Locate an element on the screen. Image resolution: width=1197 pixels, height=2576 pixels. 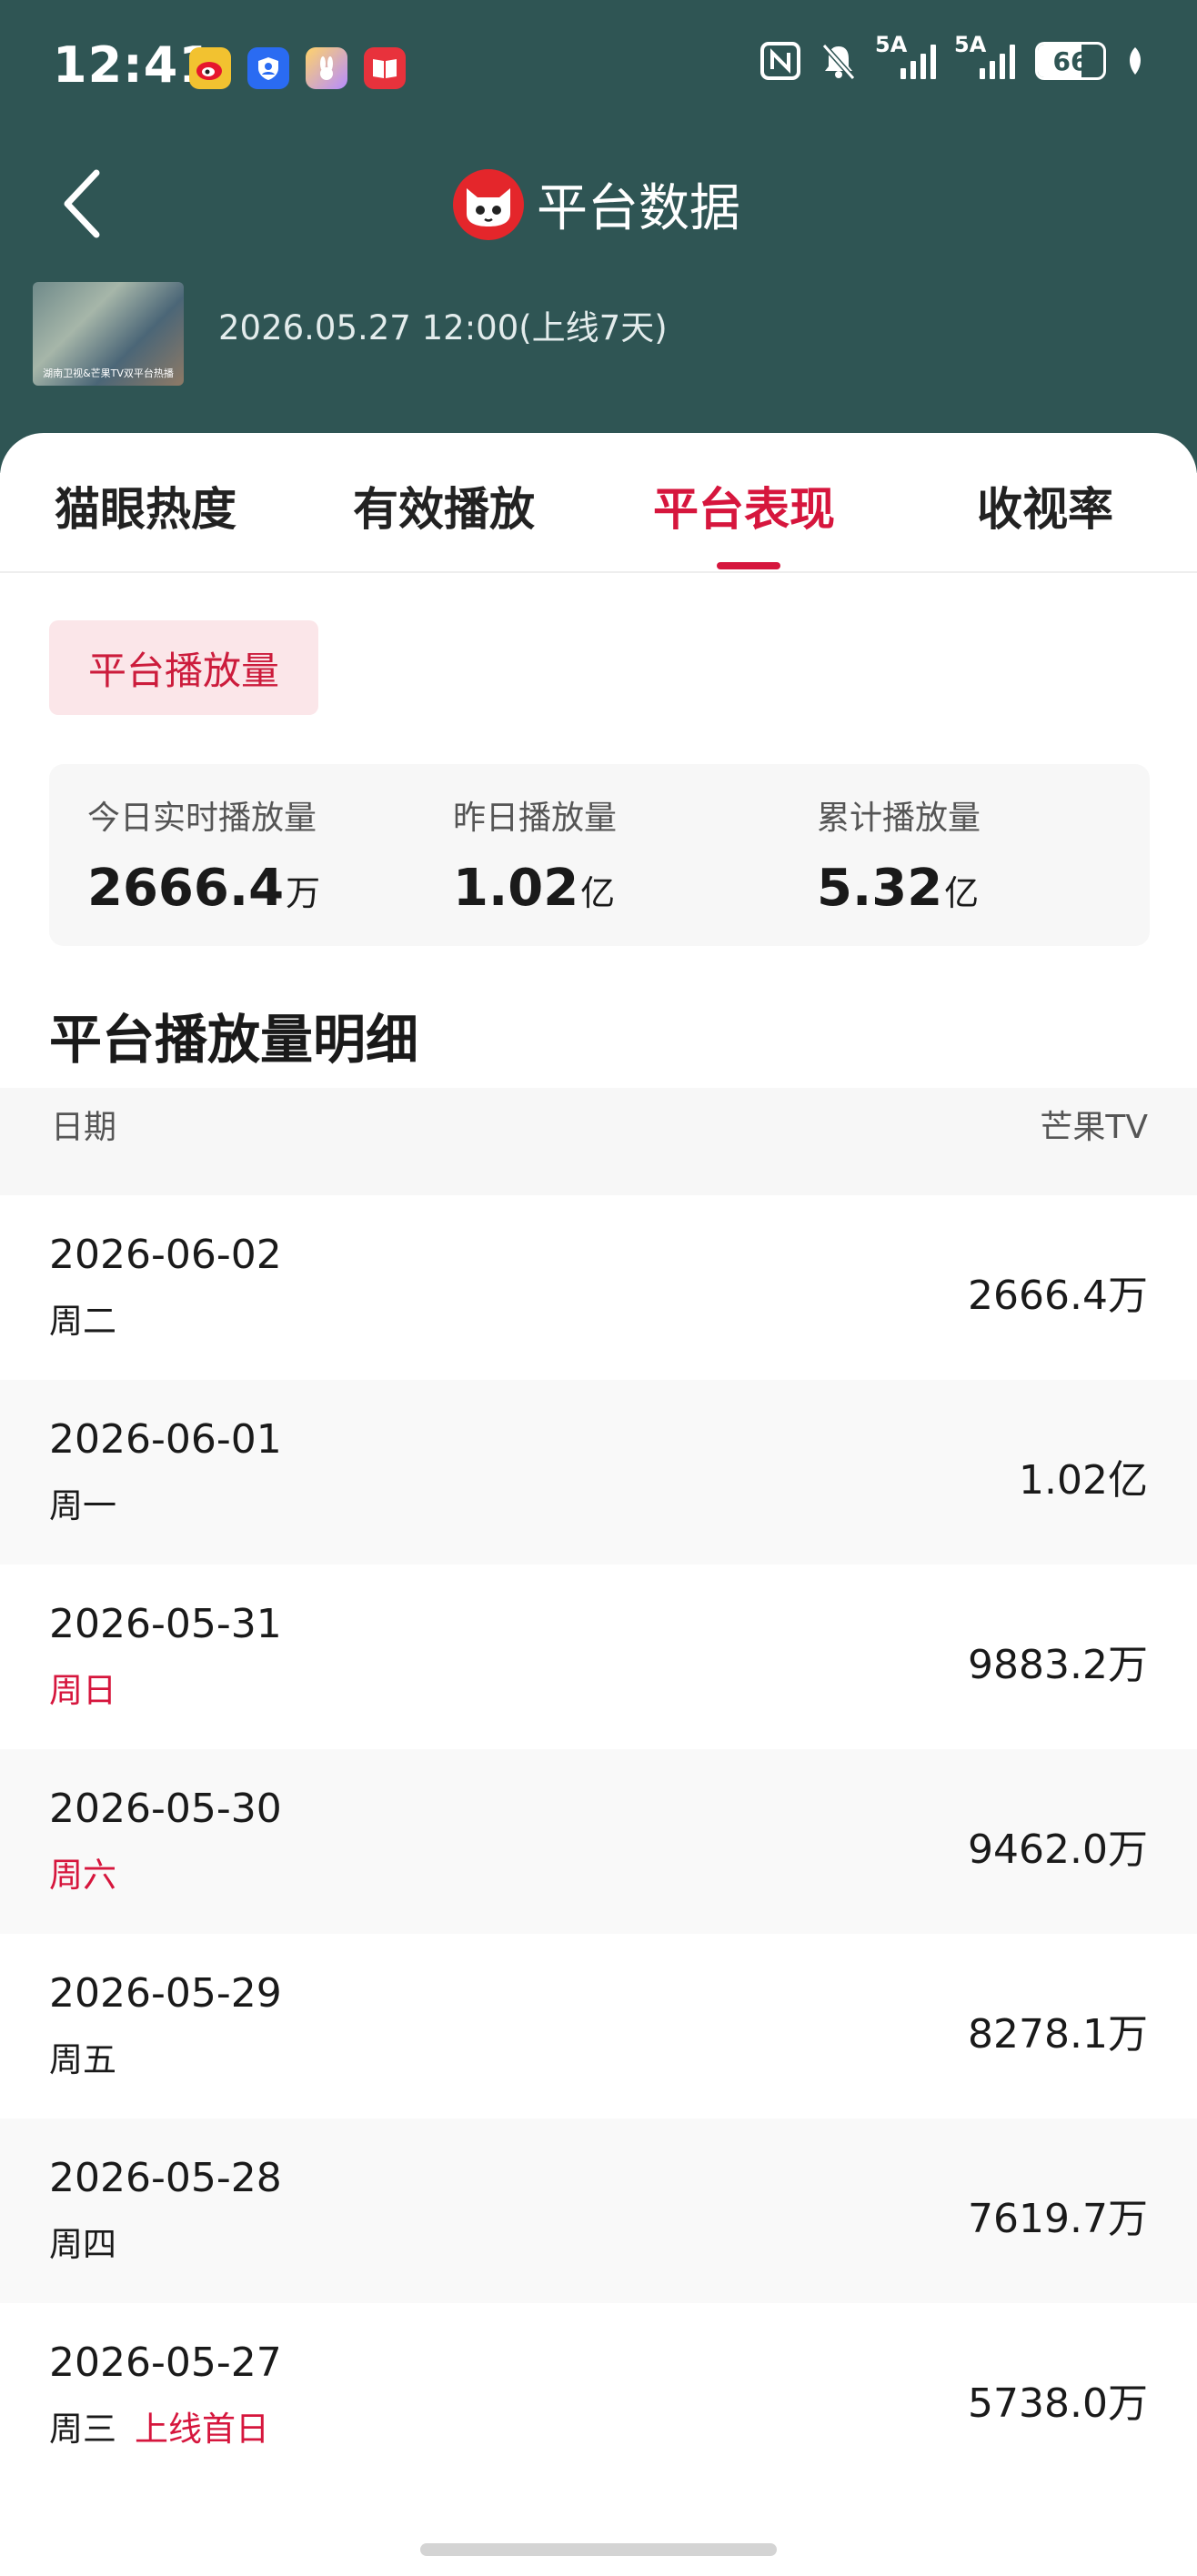
row-date: 2026-05-30 is located at coordinates (165, 1809).